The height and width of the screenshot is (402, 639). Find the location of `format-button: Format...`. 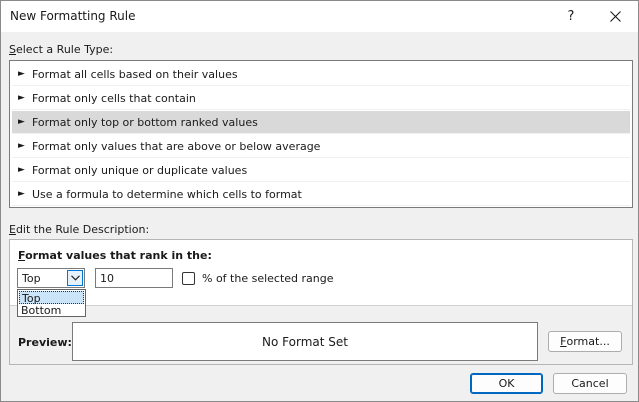

format-button: Format... is located at coordinates (585, 341).